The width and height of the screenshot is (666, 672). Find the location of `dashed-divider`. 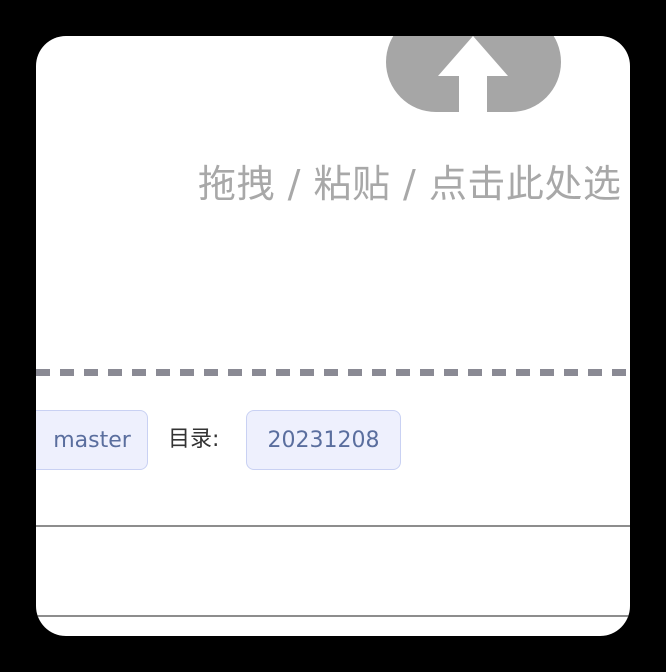

dashed-divider is located at coordinates (333, 372).